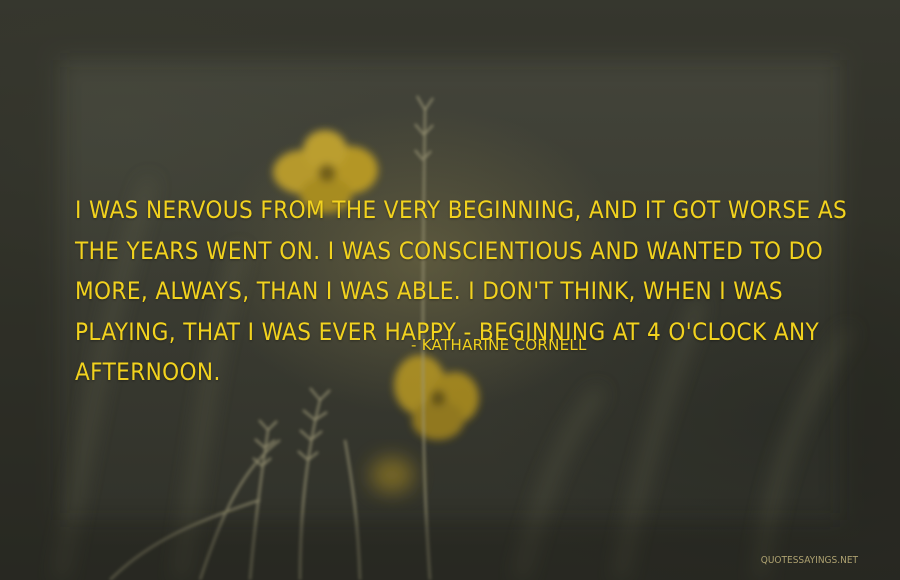 This screenshot has height=580, width=900. What do you see at coordinates (809, 560) in the screenshot?
I see `site-watermark: QUOTESSAYINGS.NET` at bounding box center [809, 560].